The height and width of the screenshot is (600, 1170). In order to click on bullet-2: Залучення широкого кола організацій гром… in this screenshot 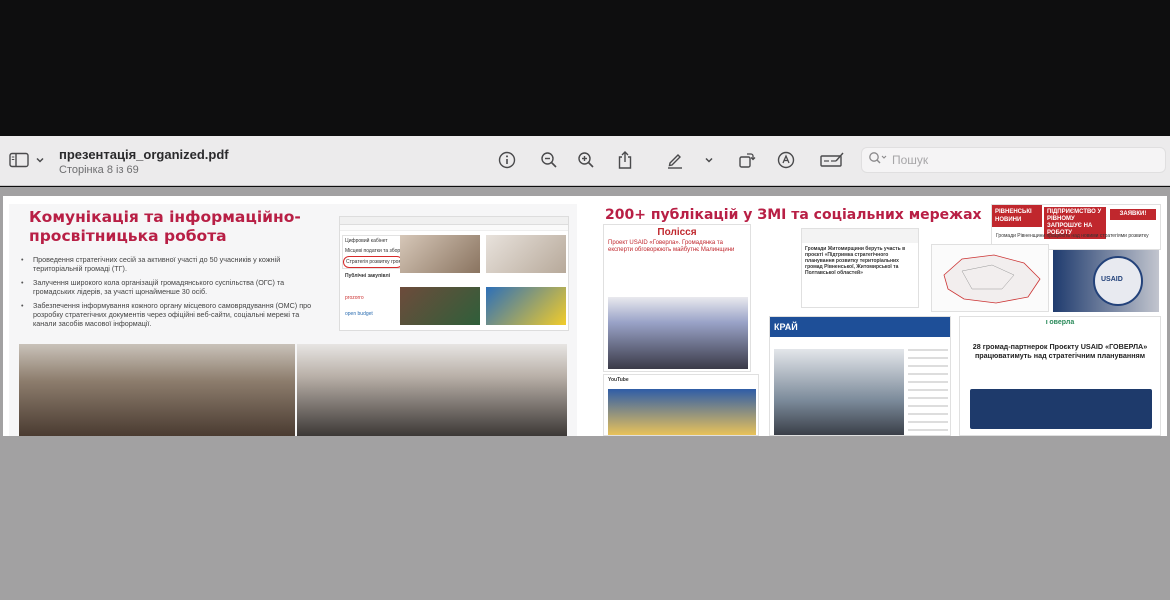, I will do `click(172, 287)`.